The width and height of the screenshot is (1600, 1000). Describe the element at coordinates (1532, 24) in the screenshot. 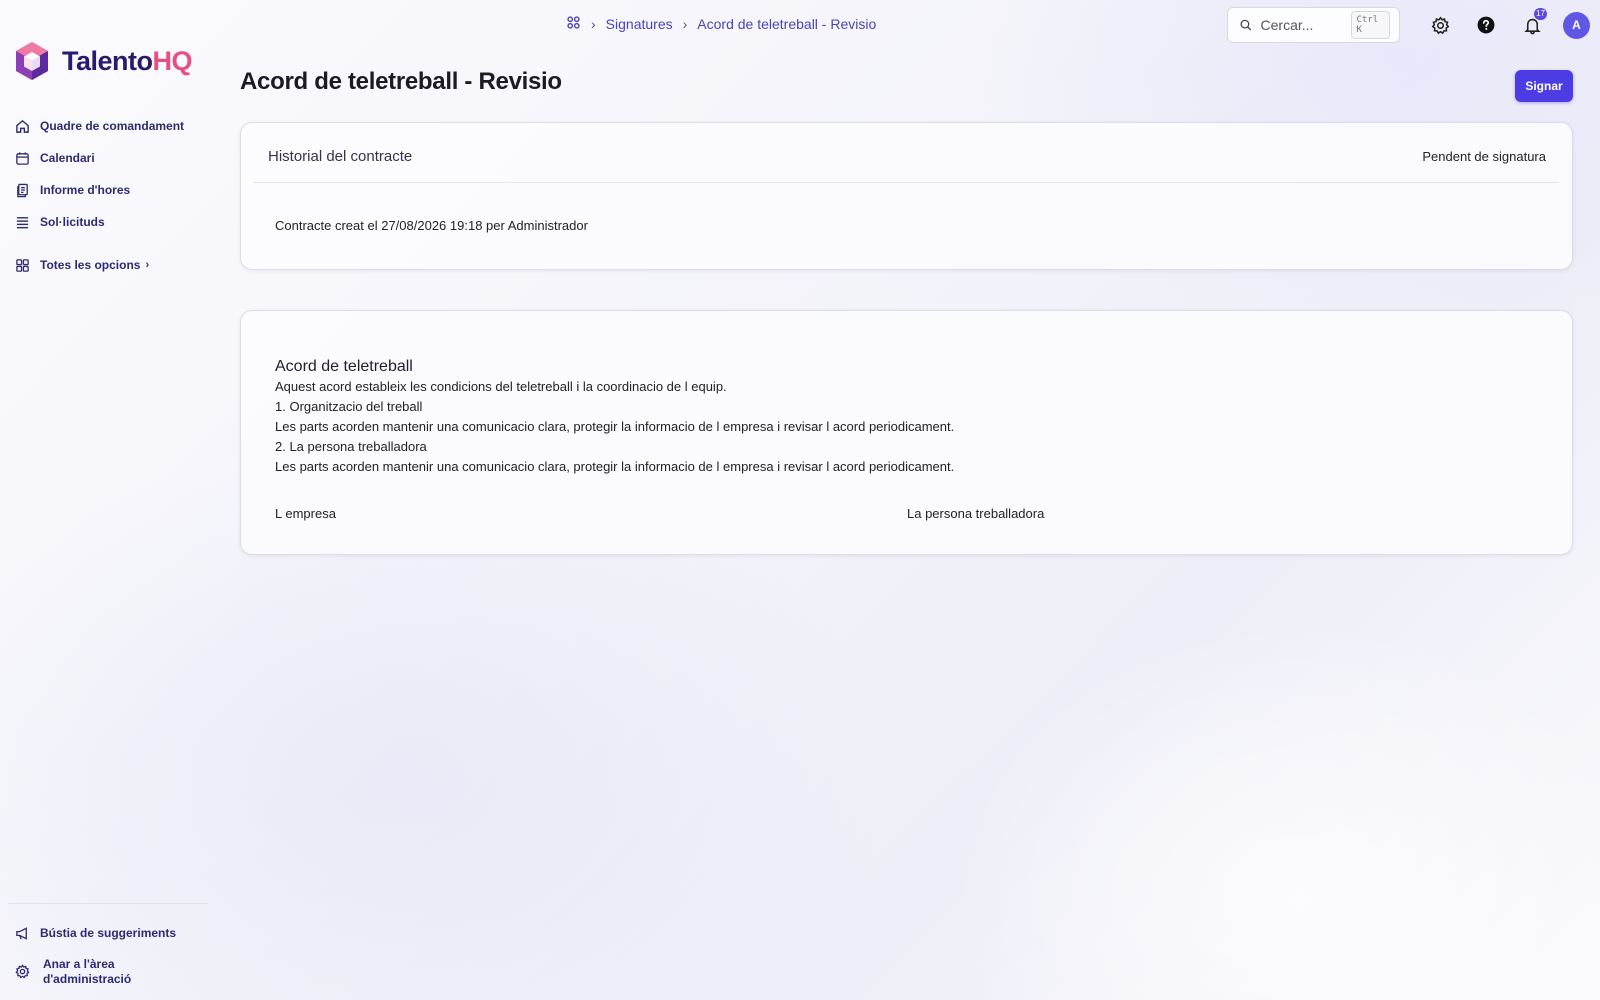

I see `notifications-button: 17` at that location.